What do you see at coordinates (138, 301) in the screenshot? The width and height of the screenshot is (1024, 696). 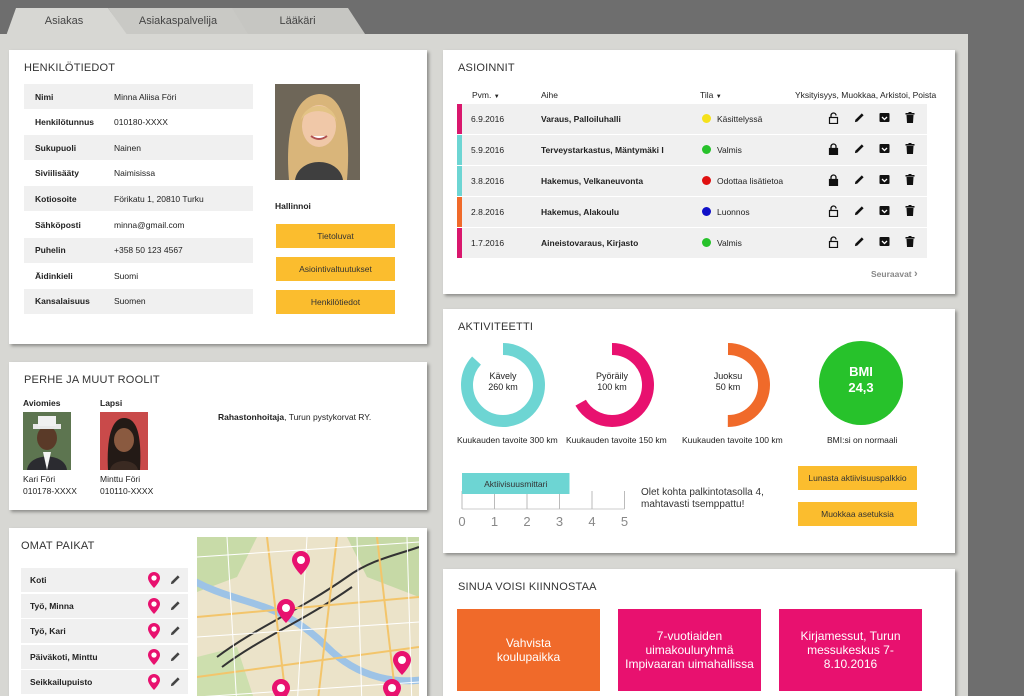 I see `info-row: Kansalaisuus Suomen` at bounding box center [138, 301].